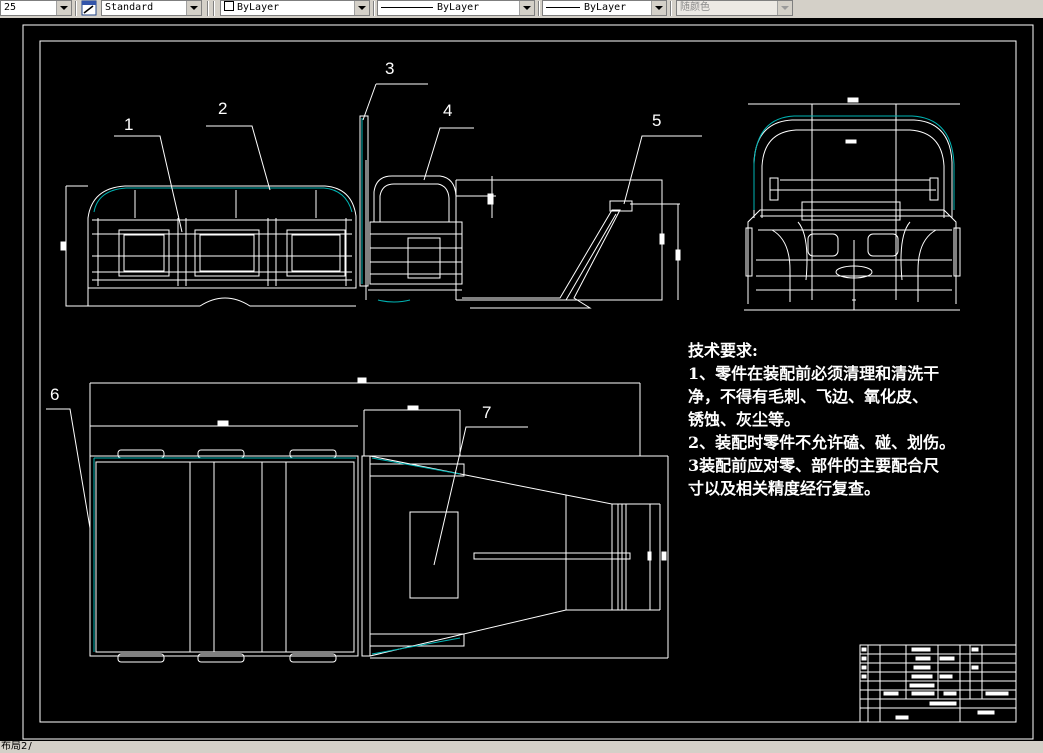  I want to click on scale-combo: 25, so click(36, 8).